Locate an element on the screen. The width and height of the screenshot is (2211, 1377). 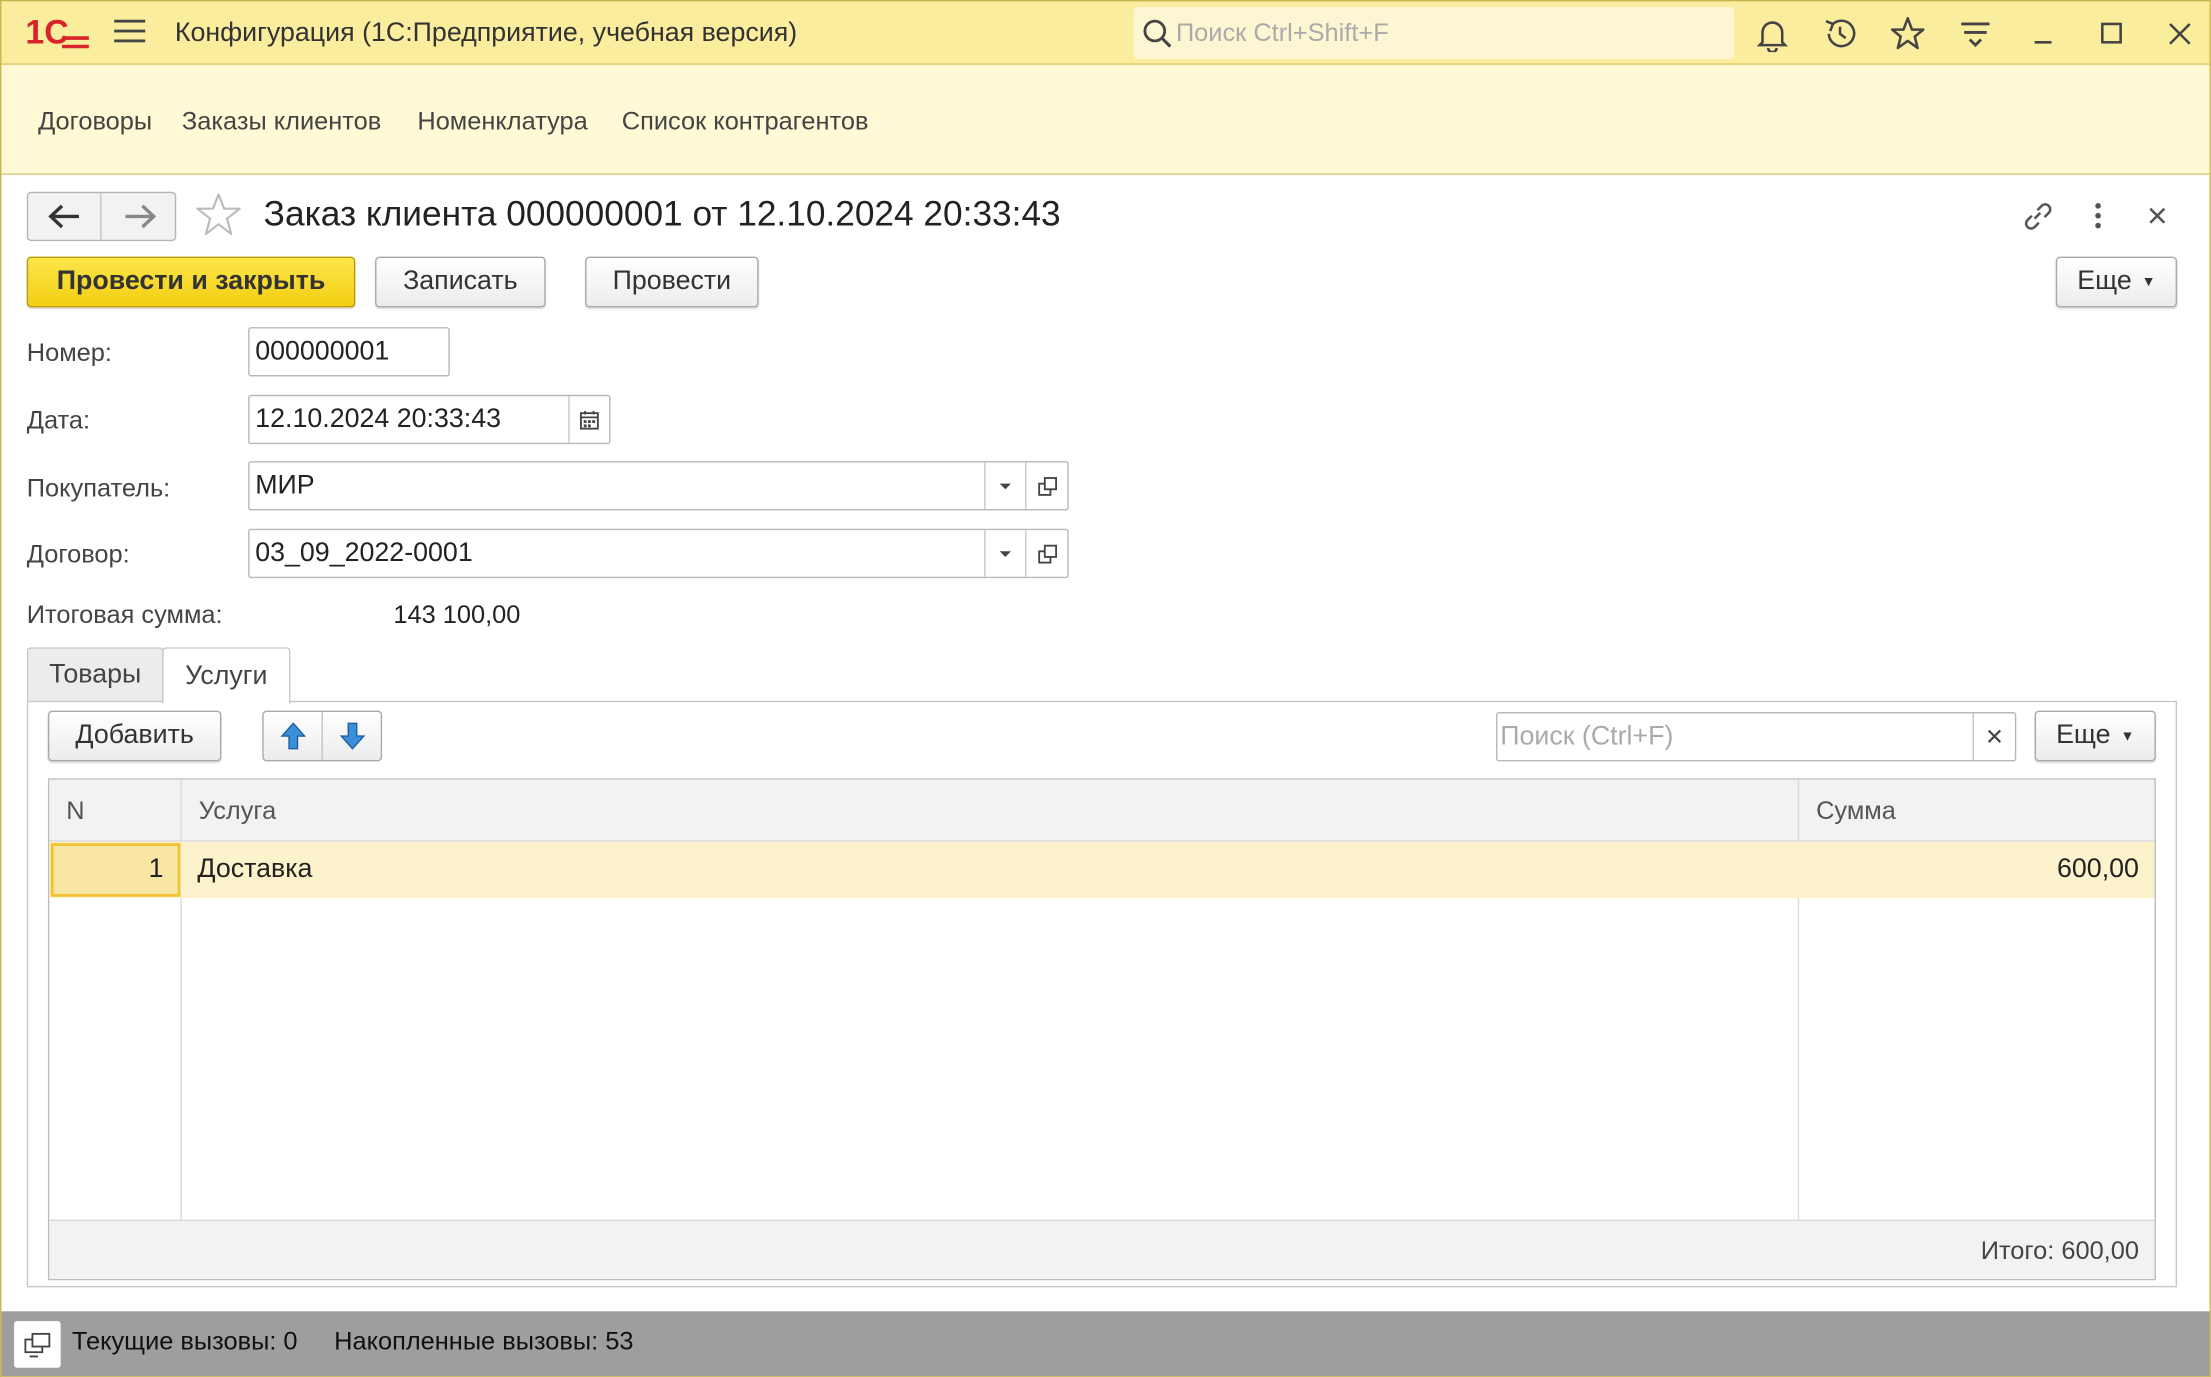
section-contracts: Договоры is located at coordinates (95, 122).